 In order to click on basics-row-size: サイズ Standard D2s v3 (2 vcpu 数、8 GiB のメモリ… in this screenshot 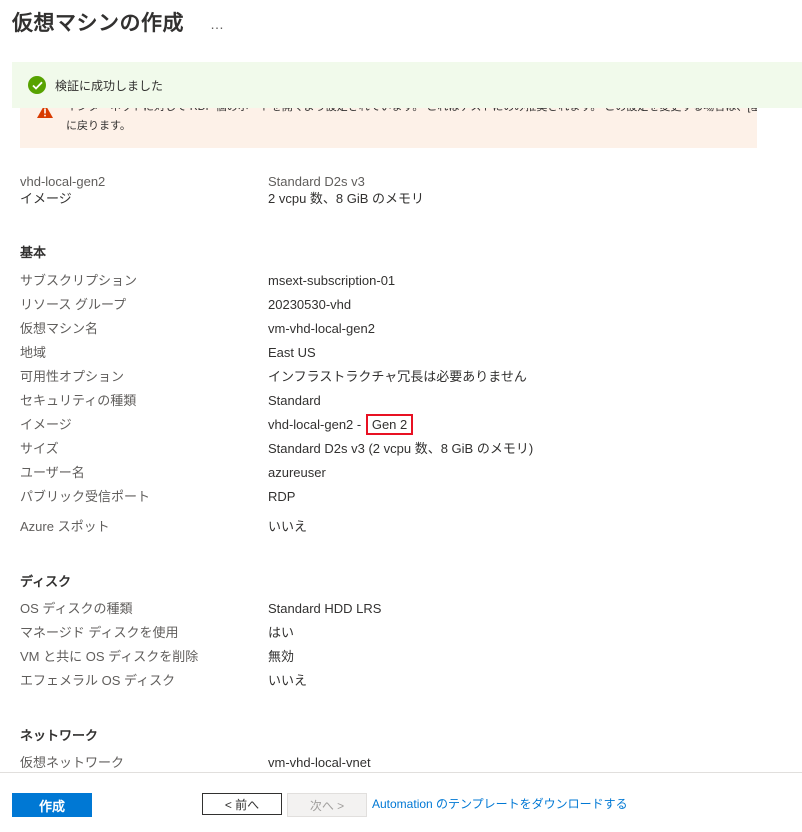, I will do `click(400, 449)`.